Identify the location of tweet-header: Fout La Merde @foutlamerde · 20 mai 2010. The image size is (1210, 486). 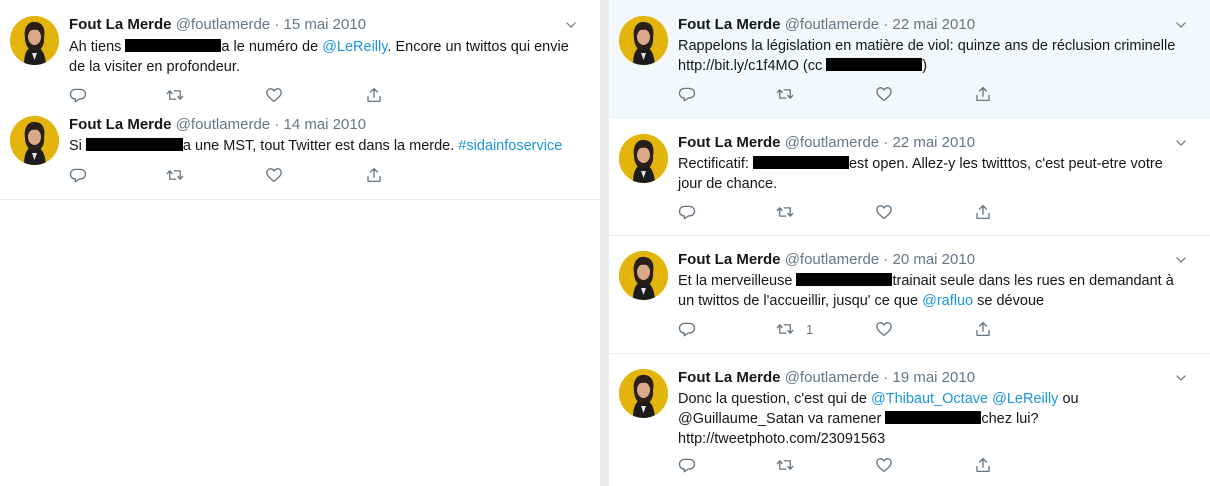
(937, 260).